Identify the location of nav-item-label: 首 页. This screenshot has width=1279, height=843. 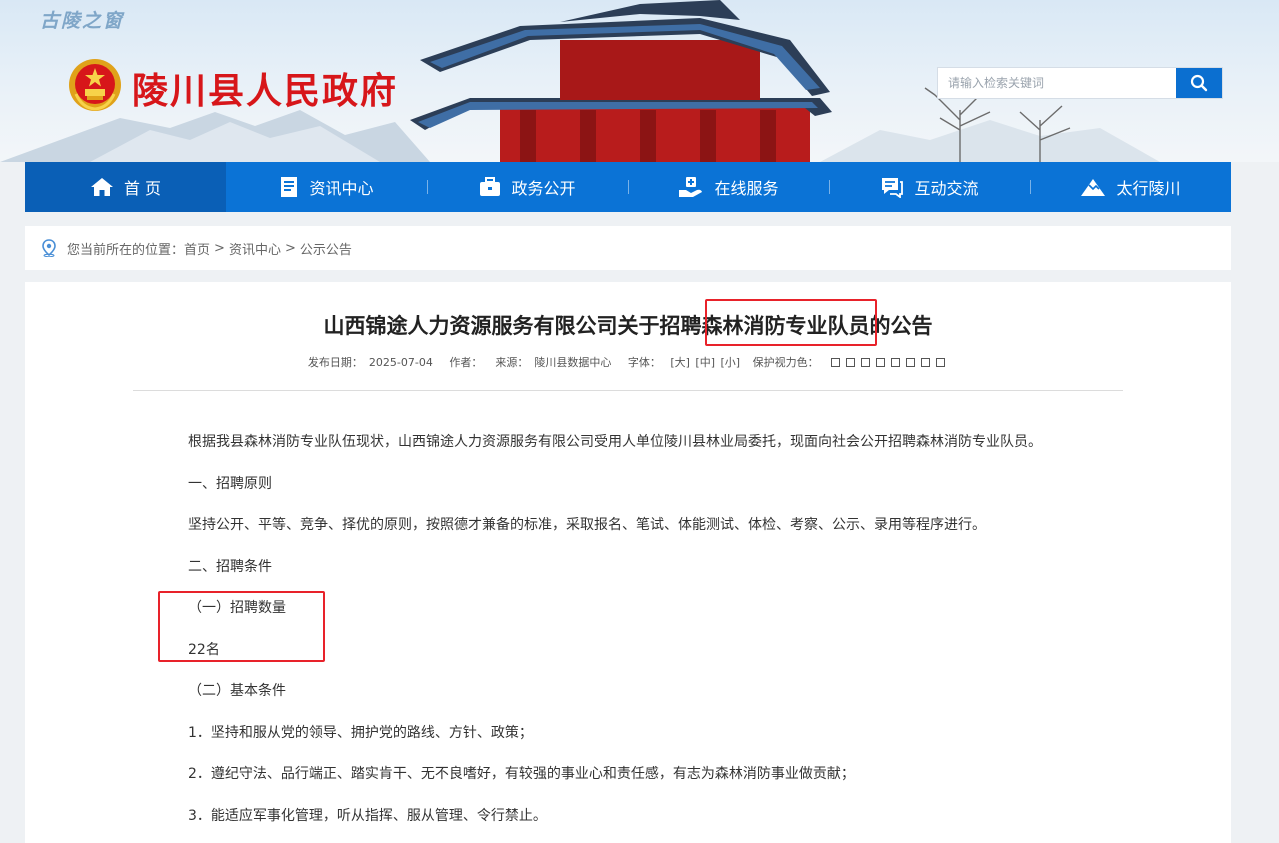
(142, 188).